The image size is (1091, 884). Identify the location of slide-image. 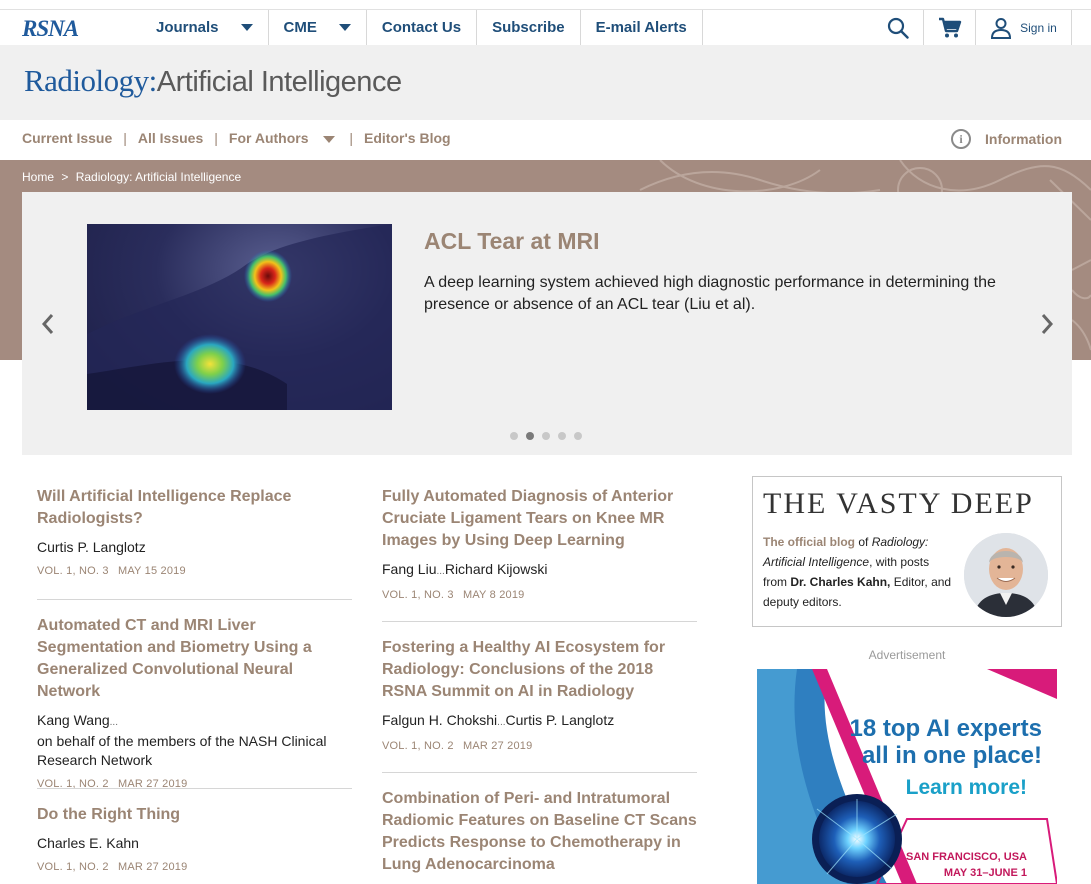
(239, 317).